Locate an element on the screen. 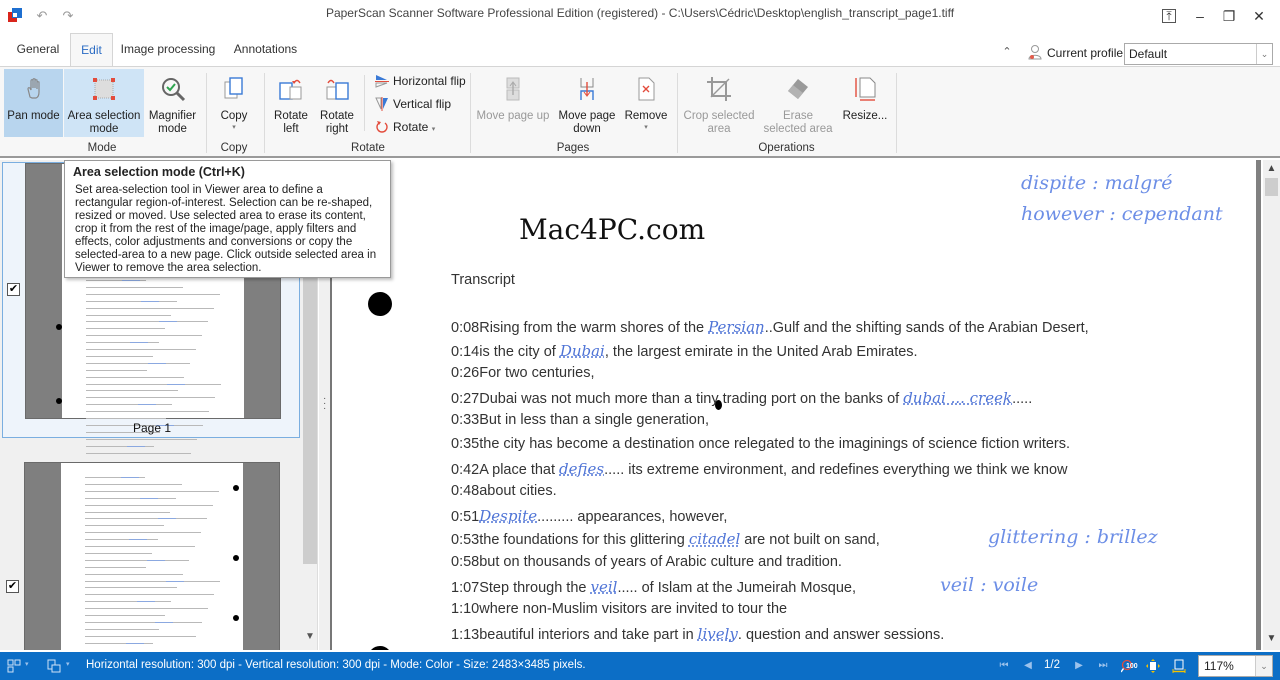 Image resolution: width=1280 pixels, height=680 pixels. rotate-right-label: Rotate right is located at coordinates (337, 123).